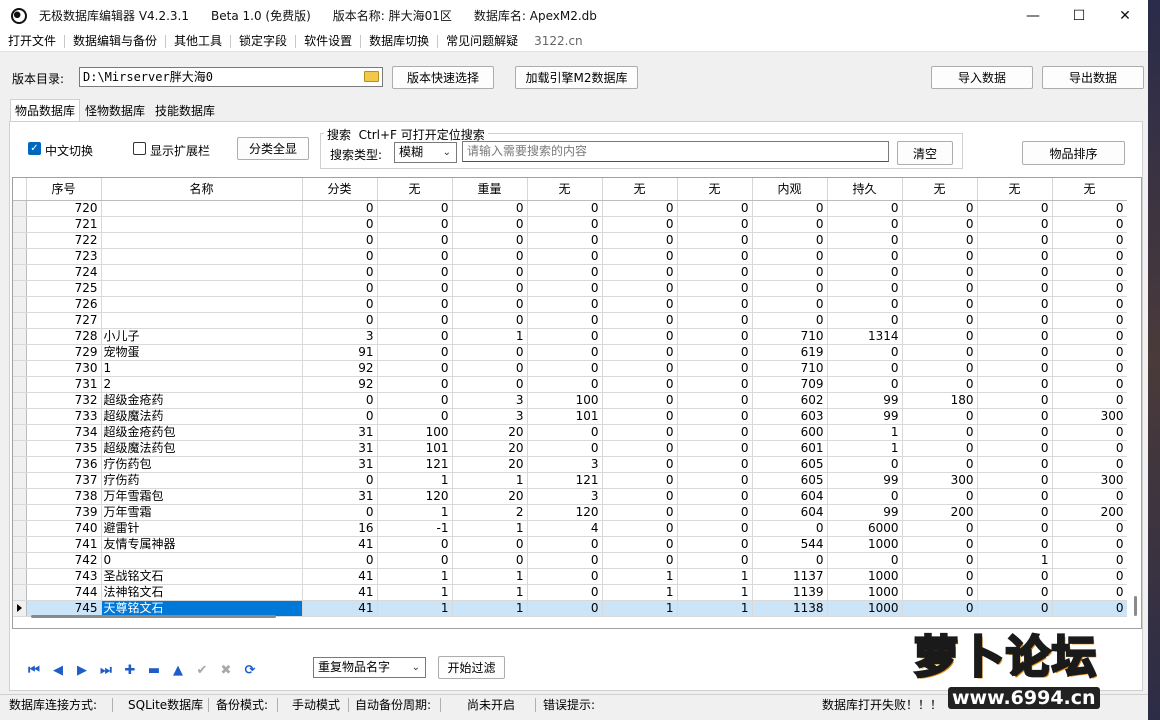 The height and width of the screenshot is (720, 1160). Describe the element at coordinates (790, 544) in the screenshot. I see `table-cell: 544` at that location.